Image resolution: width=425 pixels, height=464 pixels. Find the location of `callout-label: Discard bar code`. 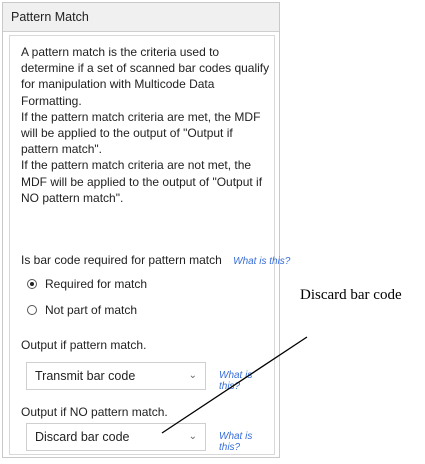

callout-label: Discard bar code is located at coordinates (351, 295).